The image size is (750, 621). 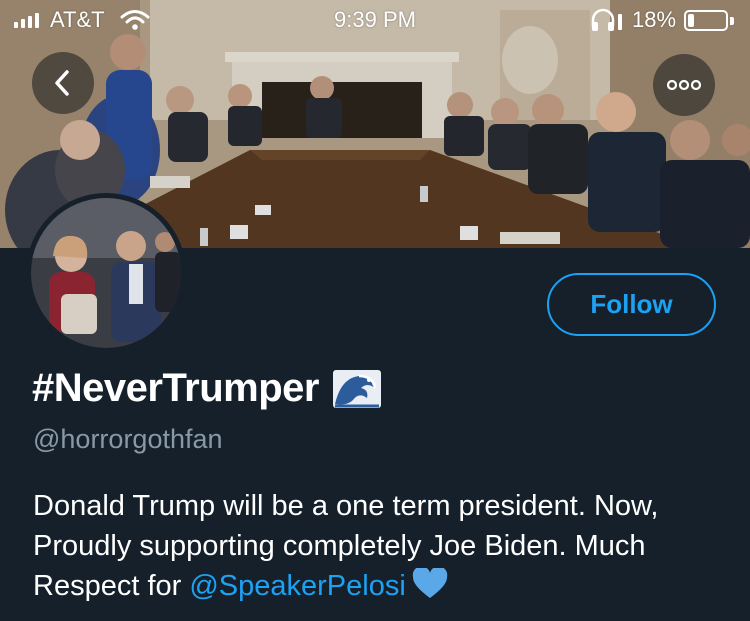 I want to click on battery-icon, so click(x=706, y=20).